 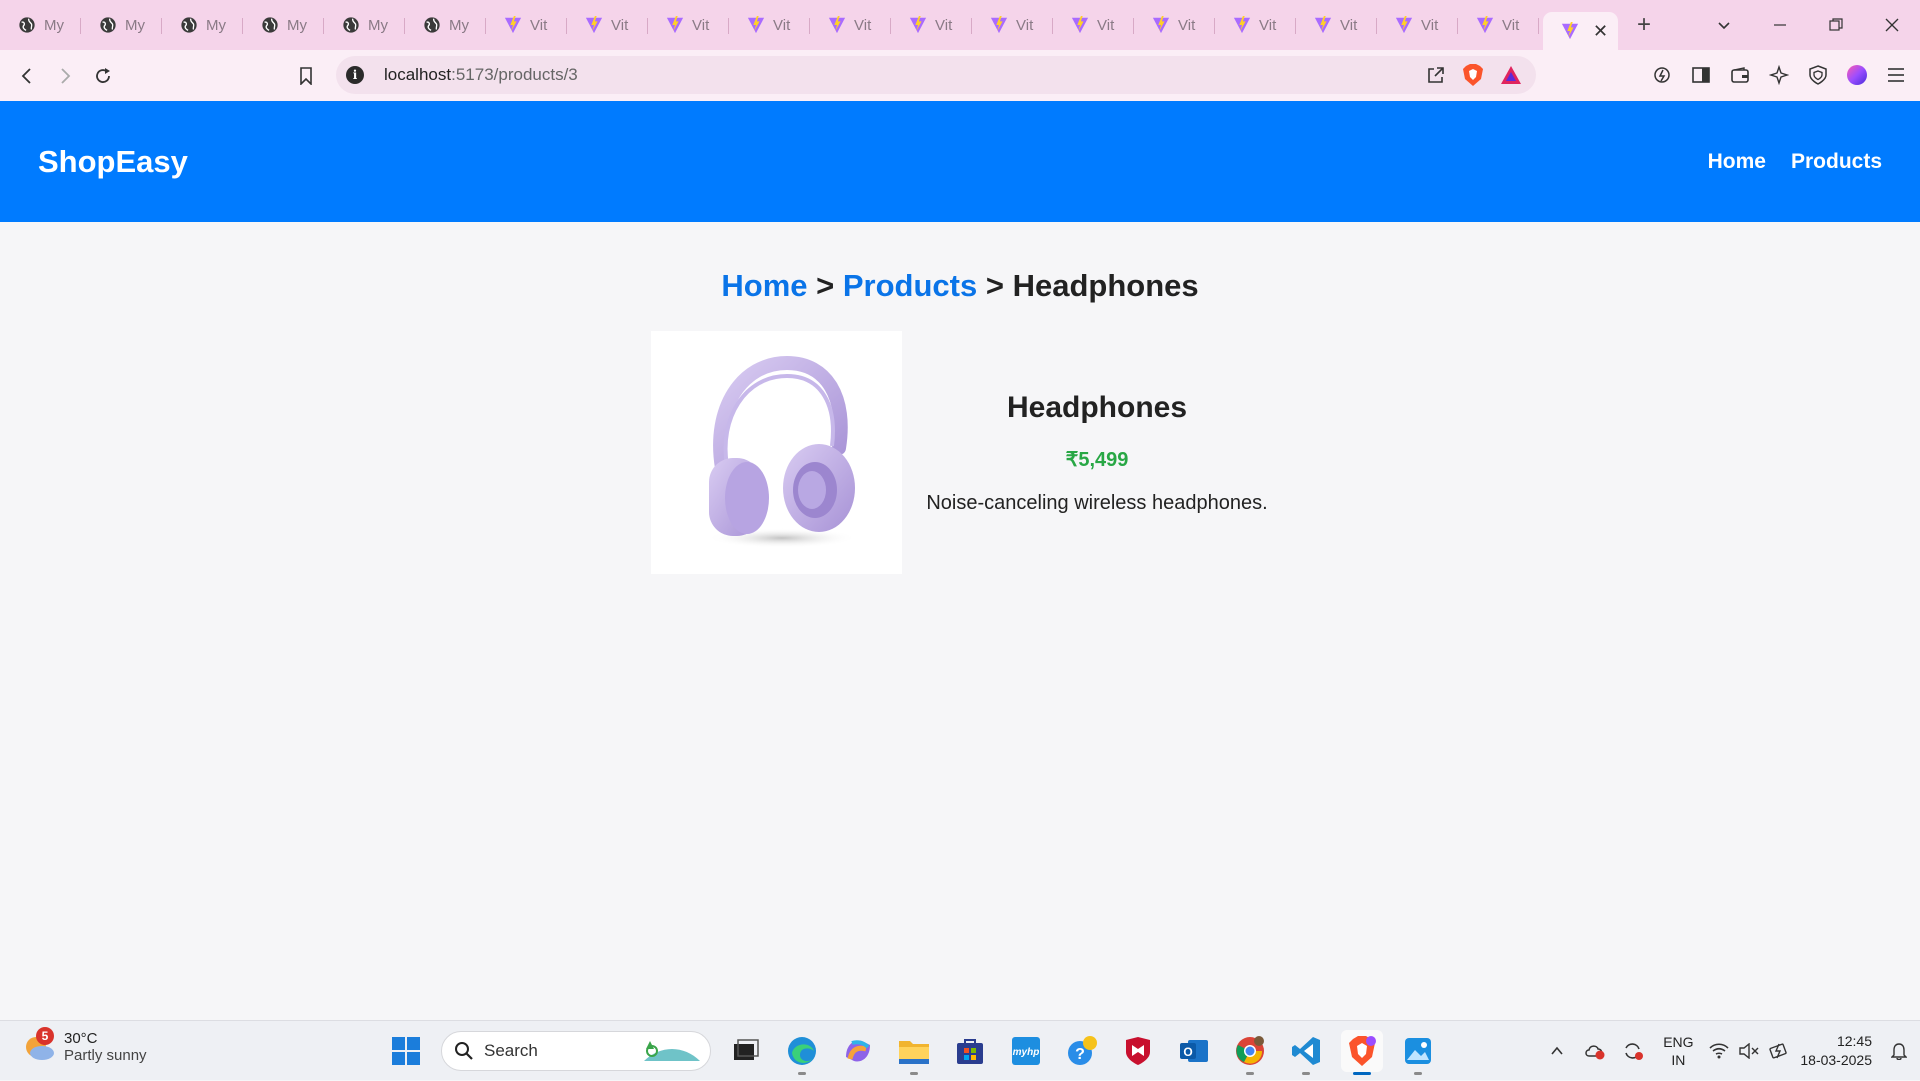 What do you see at coordinates (84, 1046) in the screenshot?
I see `weather-widget: 5 30°C Partly sunny` at bounding box center [84, 1046].